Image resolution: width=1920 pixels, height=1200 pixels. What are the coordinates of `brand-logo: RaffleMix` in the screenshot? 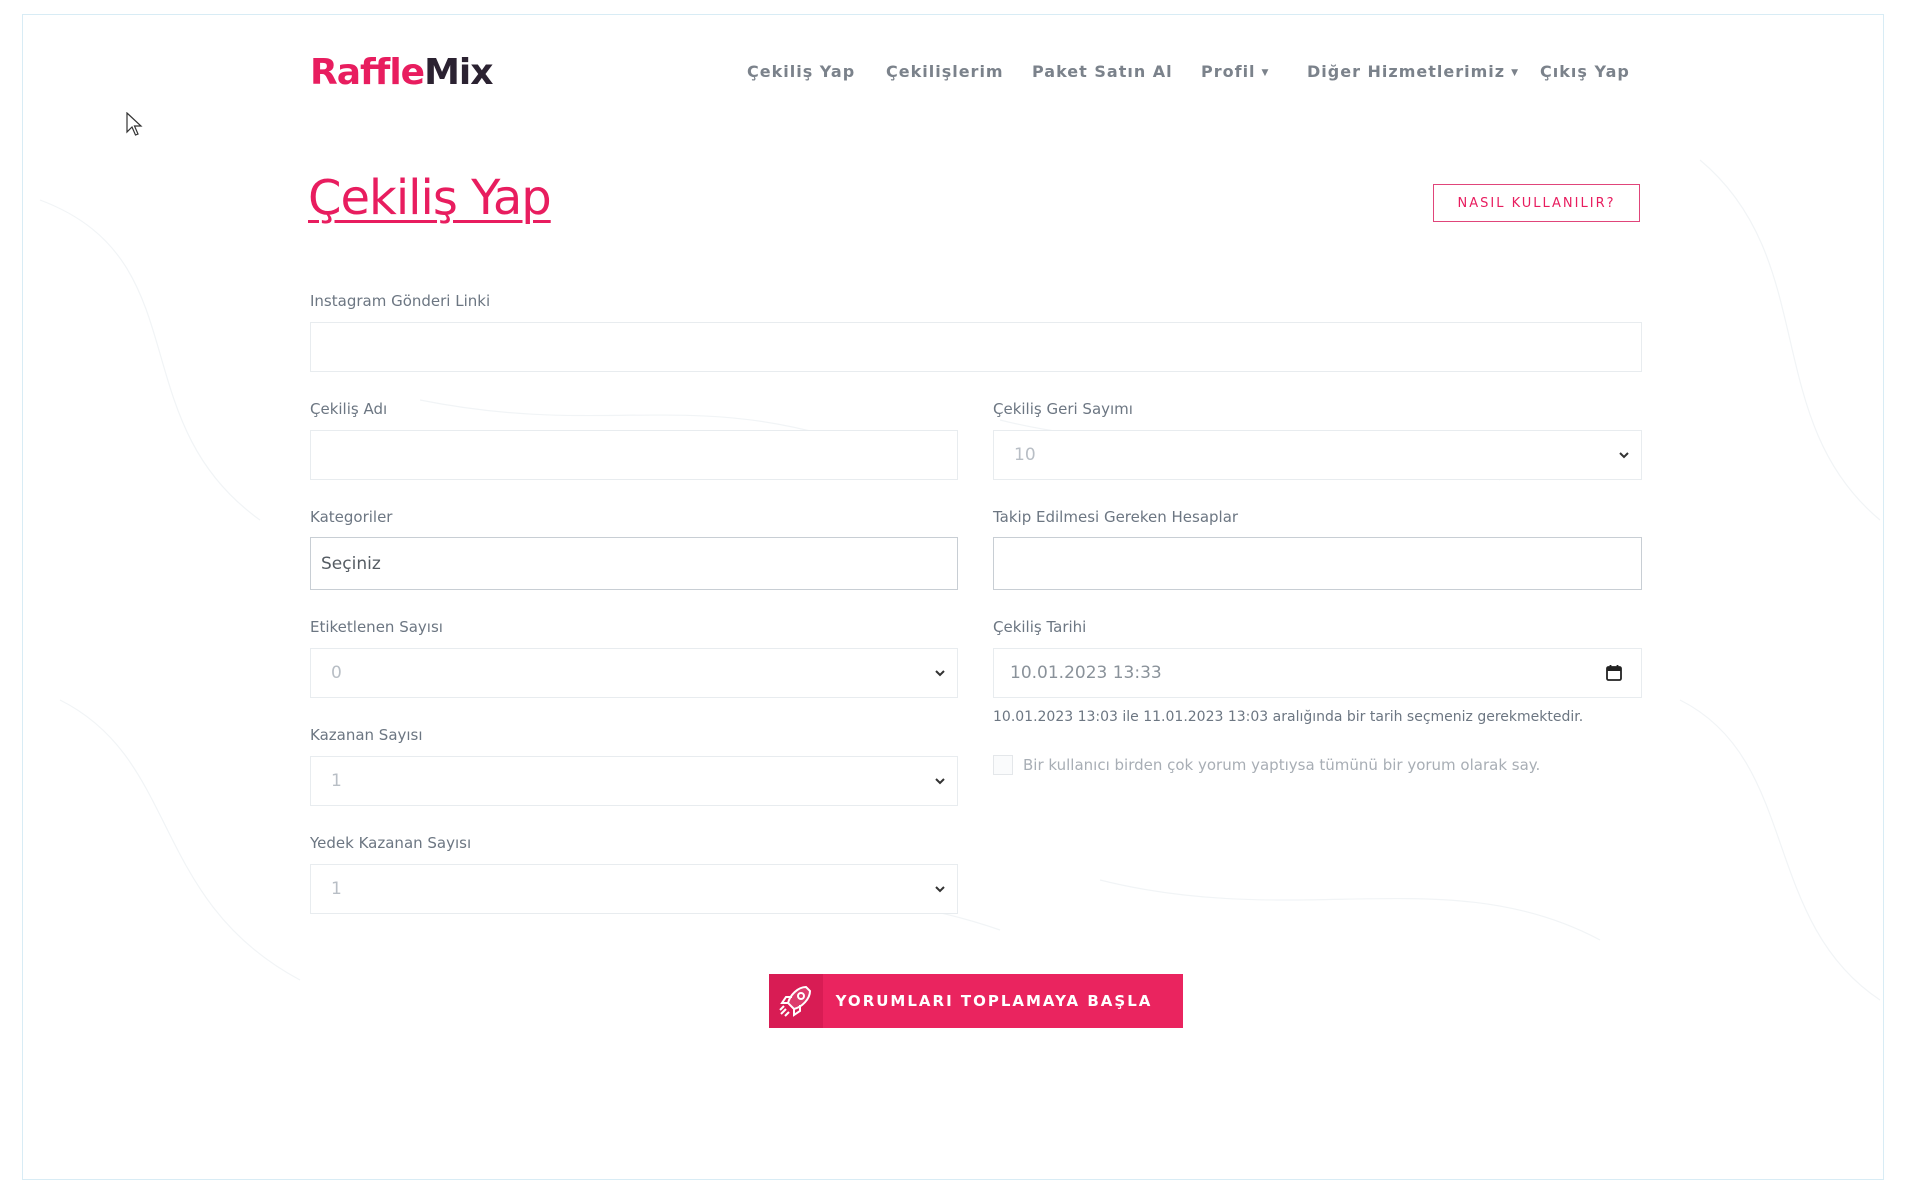 It's located at (401, 72).